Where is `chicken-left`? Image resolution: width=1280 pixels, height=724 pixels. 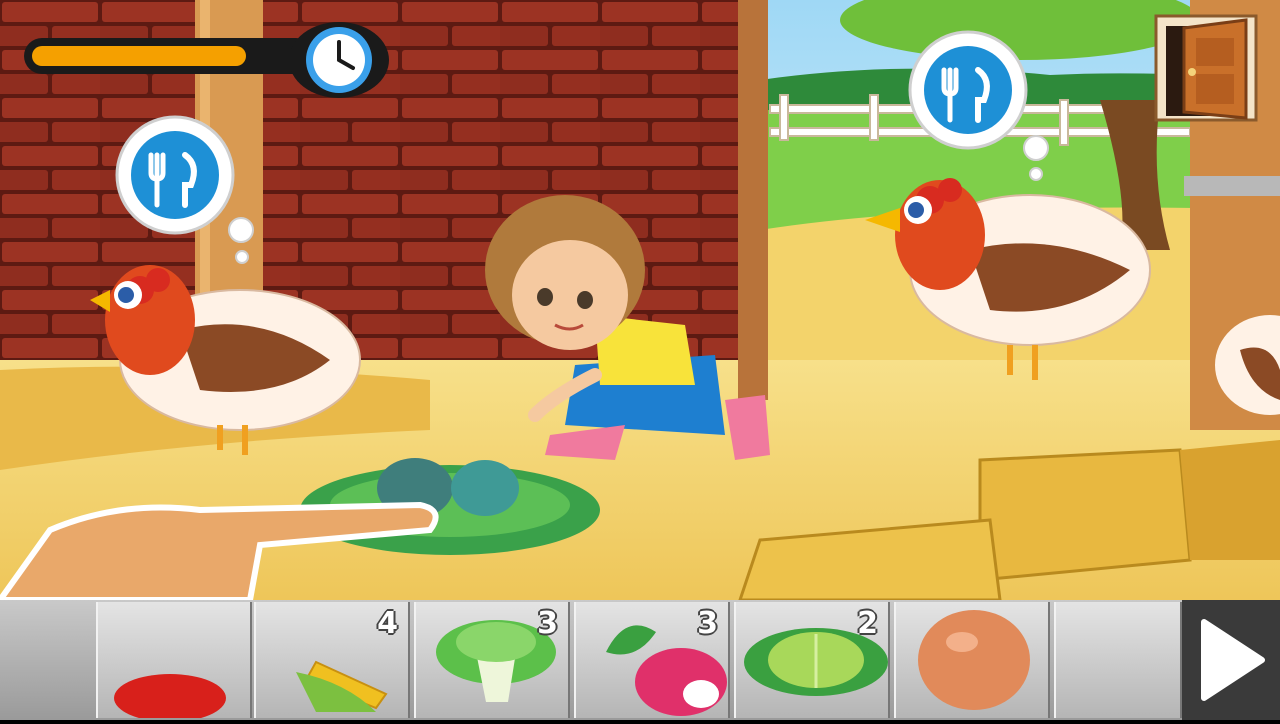 chicken-left is located at coordinates (220, 357).